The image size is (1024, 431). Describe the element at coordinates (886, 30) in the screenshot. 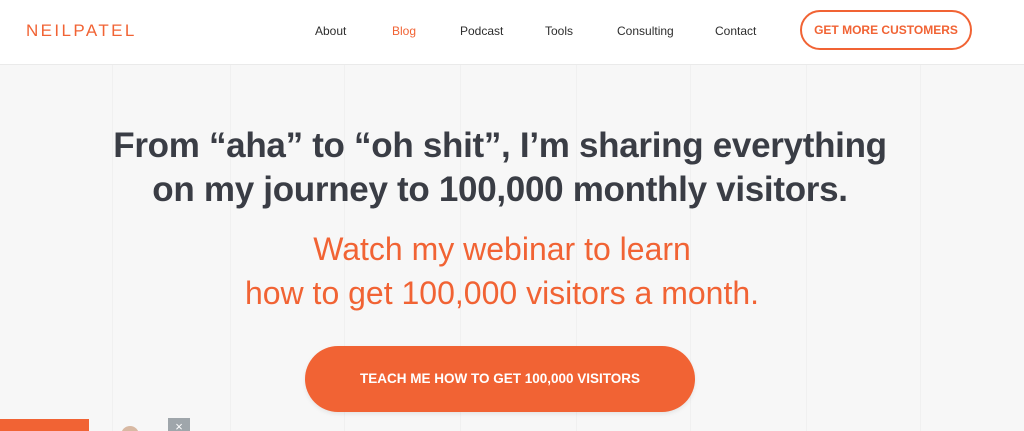

I see `get-more-customers-button: GET MORE CUSTOMERS` at that location.